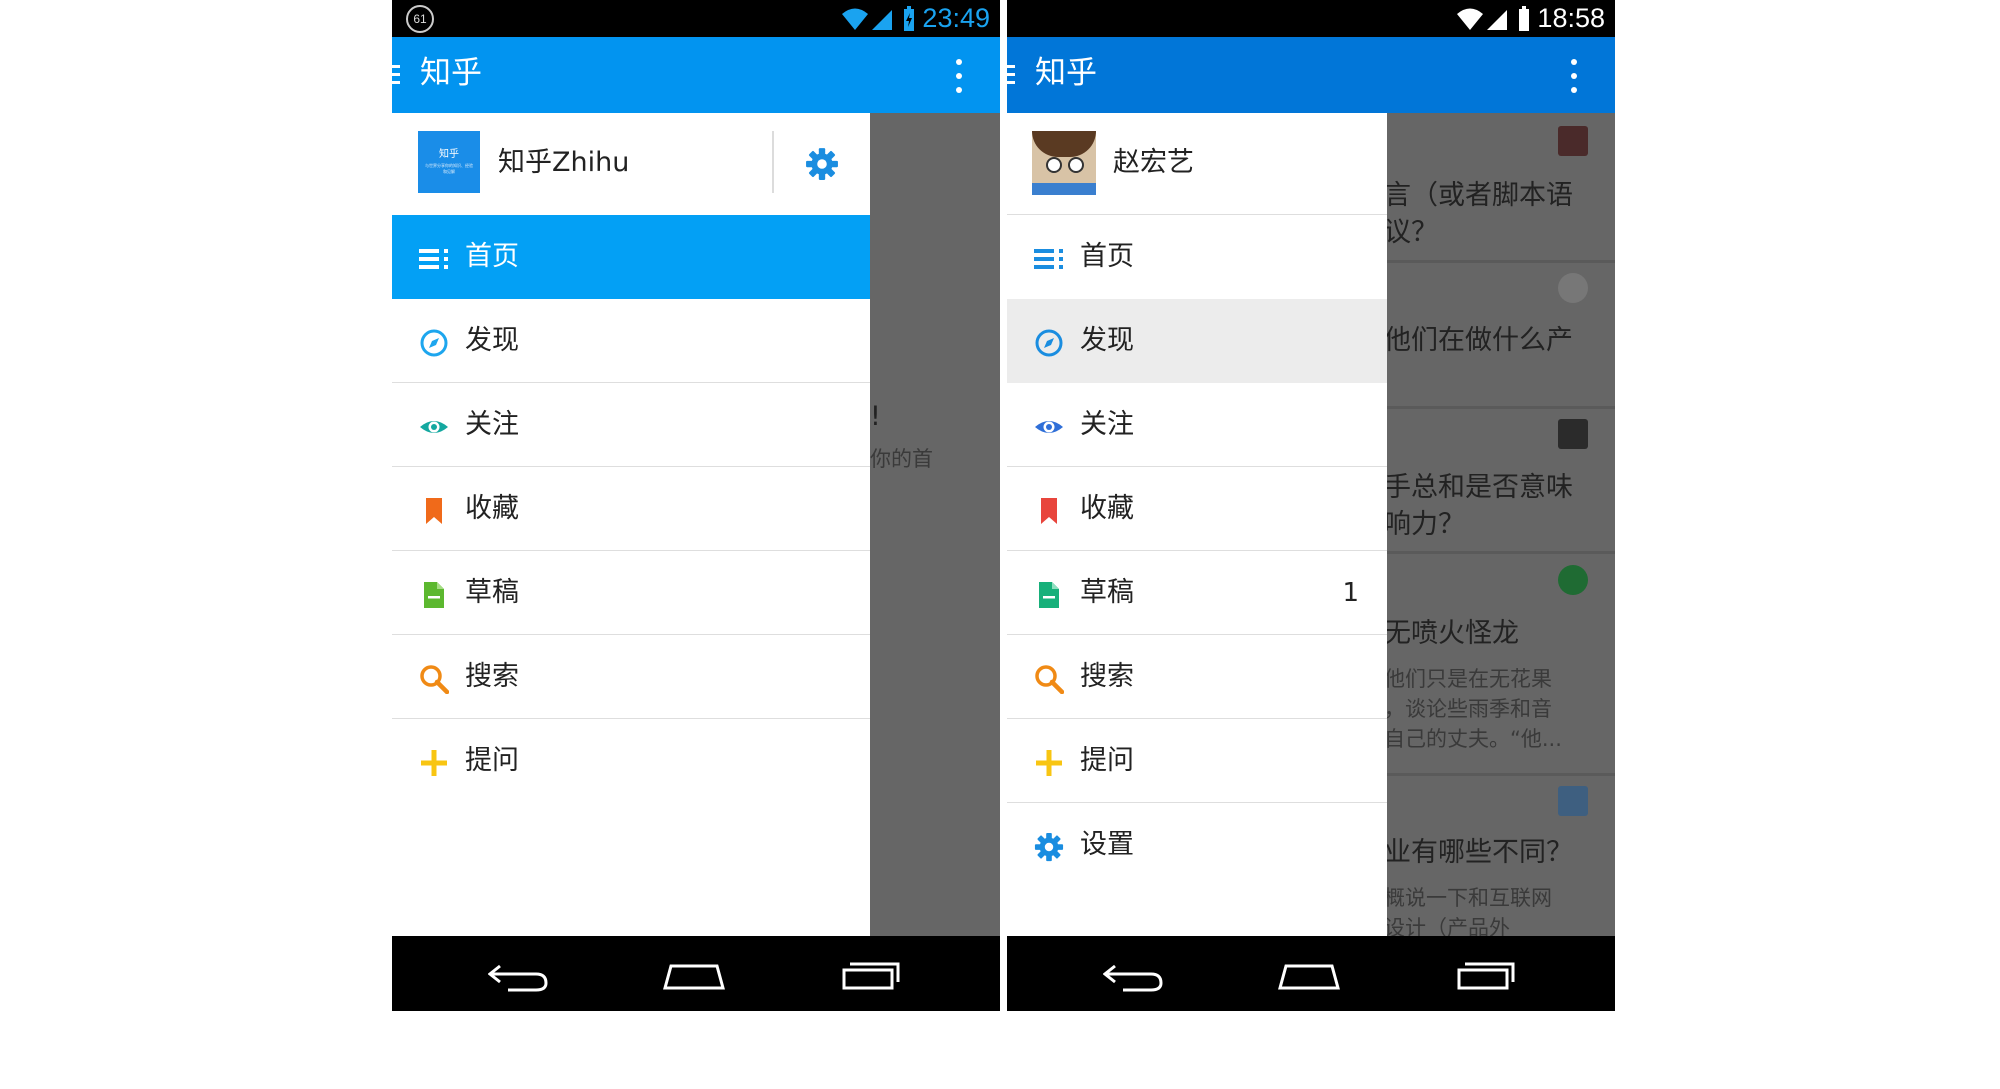 This screenshot has width=2000, height=1089. What do you see at coordinates (1468, 709) in the screenshot?
I see `feed-snippet: ，谈论些雨季和音` at bounding box center [1468, 709].